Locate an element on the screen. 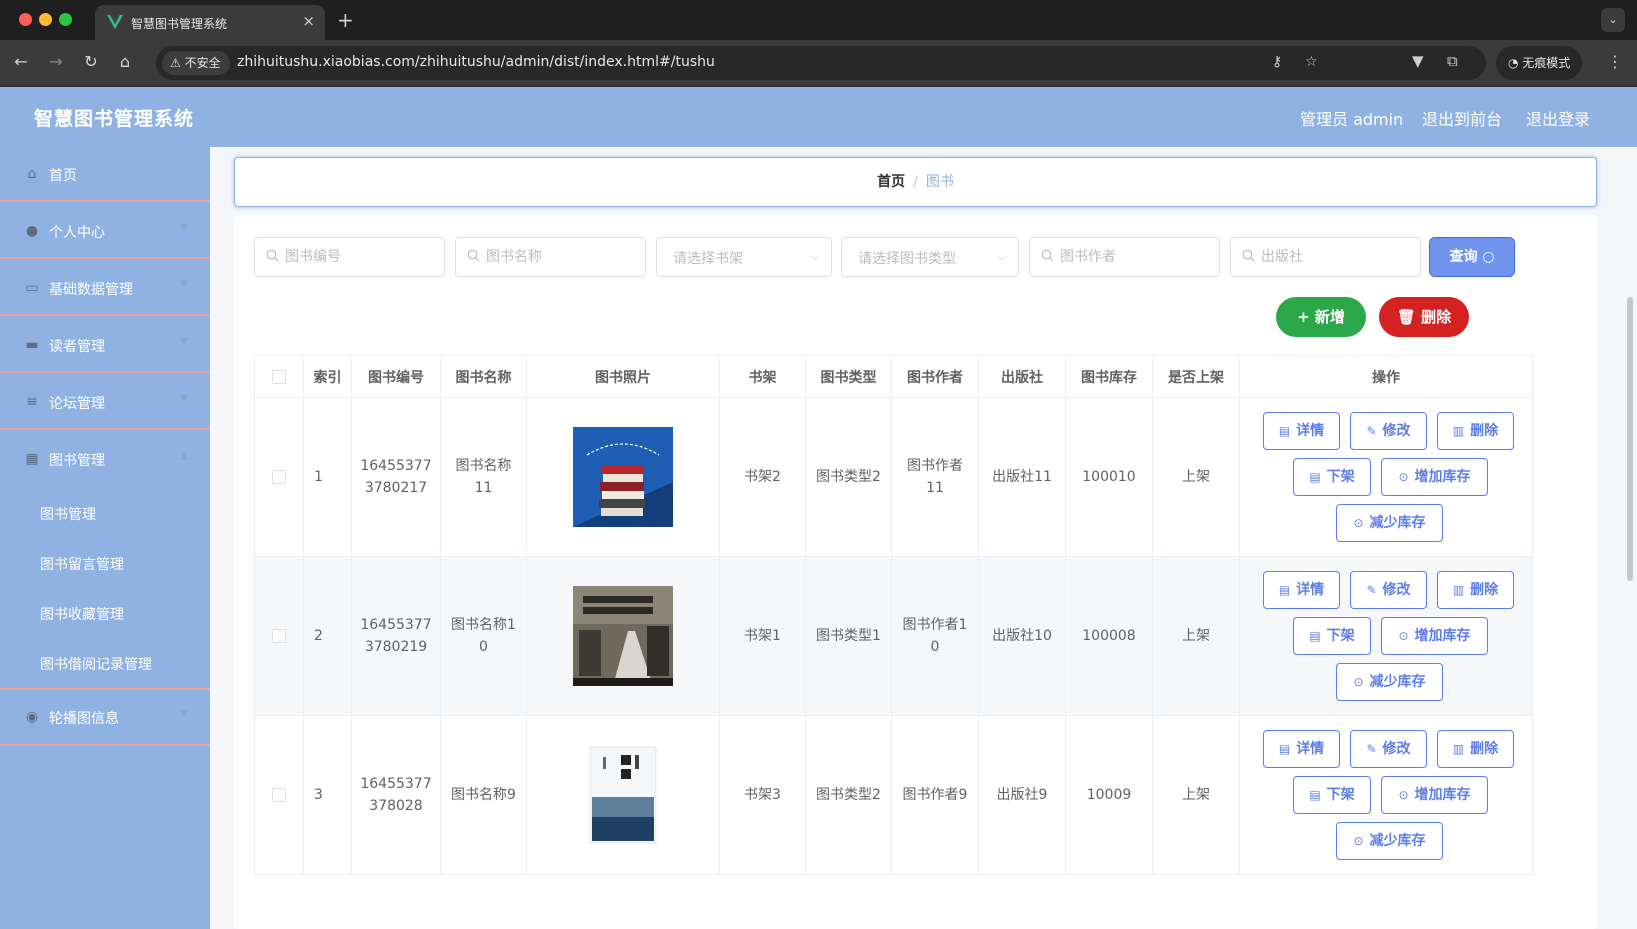  name-cell: 图书名称9 is located at coordinates (483, 795).